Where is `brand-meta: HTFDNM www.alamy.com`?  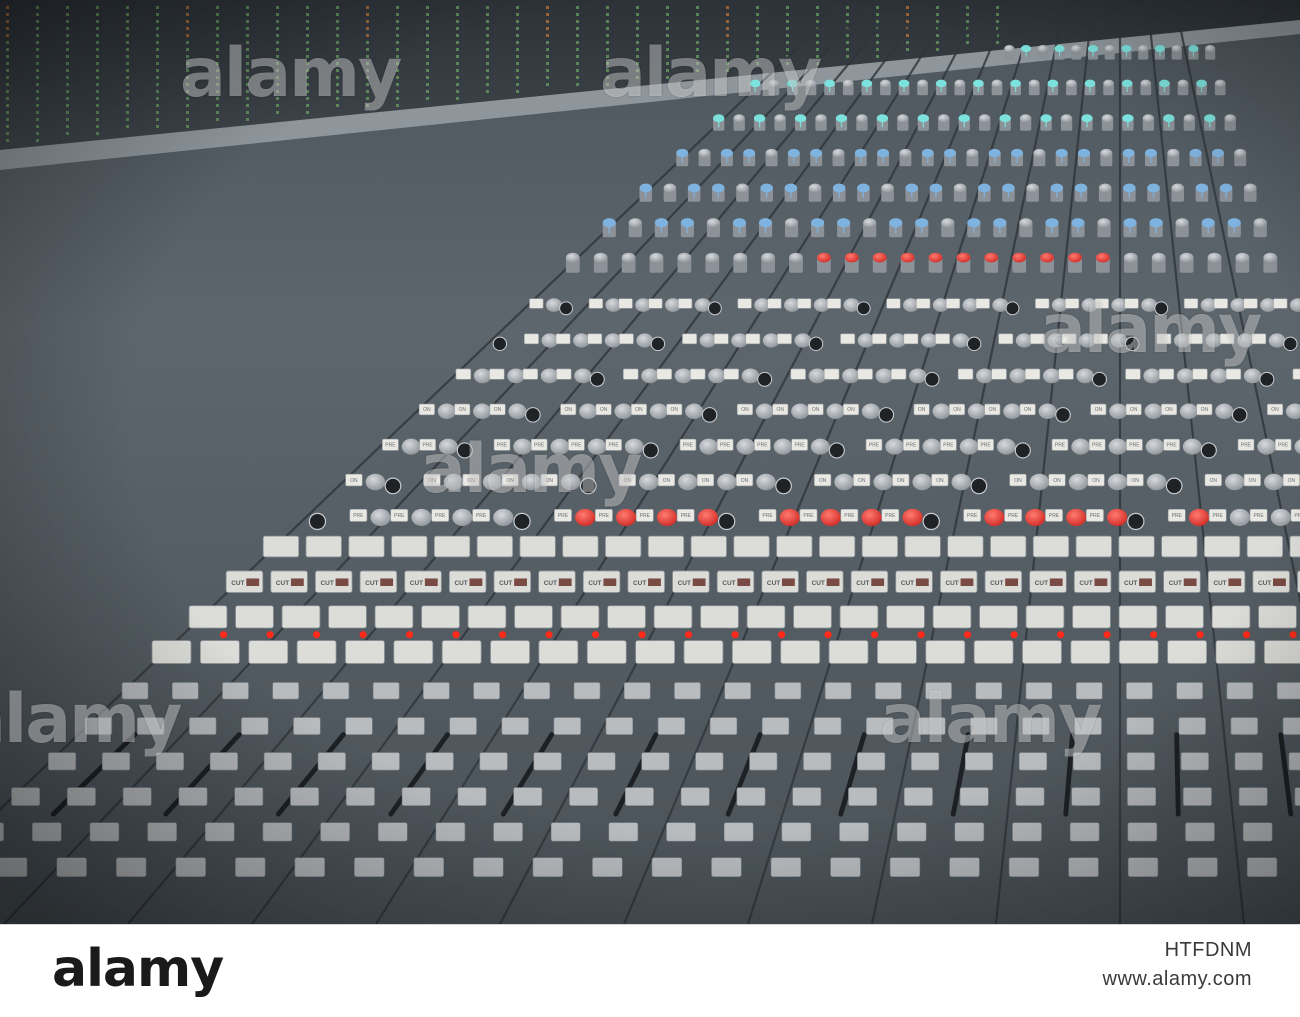 brand-meta: HTFDNM www.alamy.com is located at coordinates (1178, 965).